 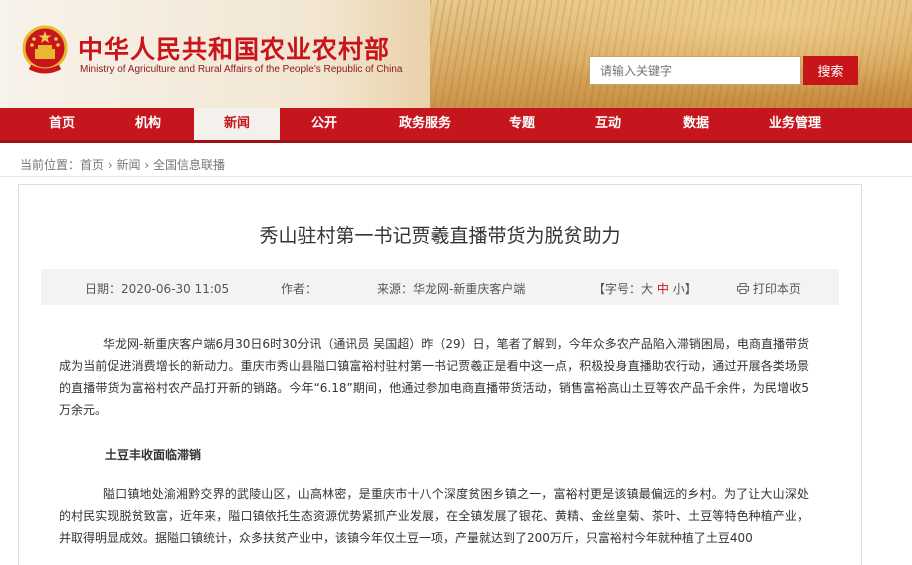 What do you see at coordinates (234, 49) in the screenshot?
I see `site-title: 中华人民共和国农业农村部` at bounding box center [234, 49].